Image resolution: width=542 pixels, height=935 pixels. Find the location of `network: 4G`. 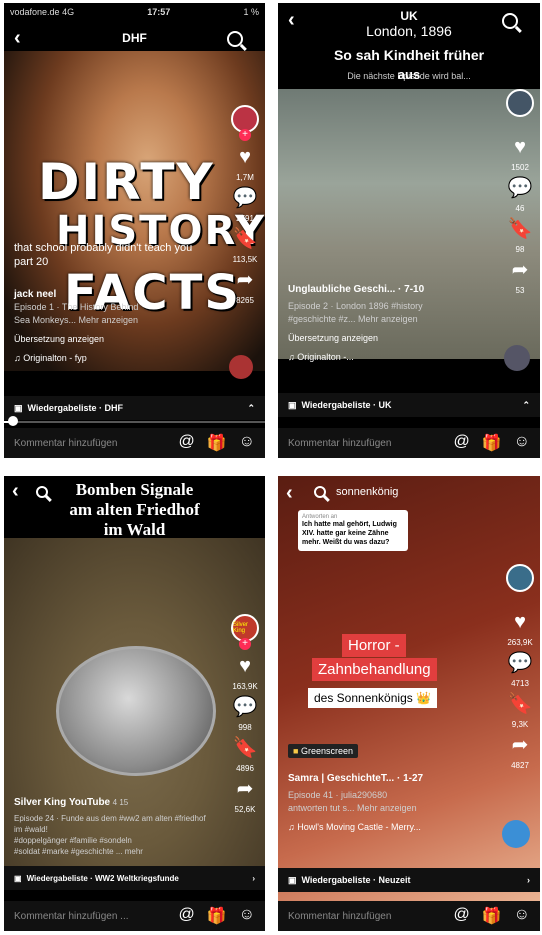

network: 4G is located at coordinates (68, 12).